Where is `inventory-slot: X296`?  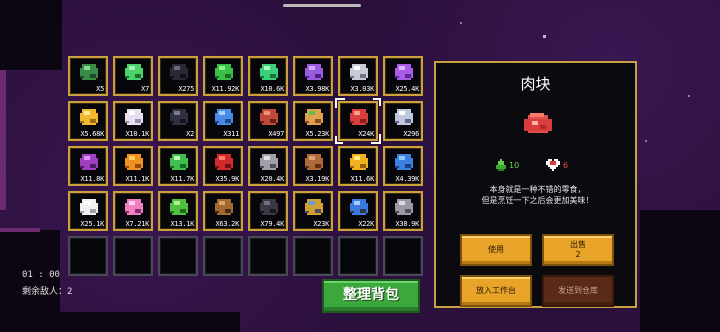
inventory-slot: X296 is located at coordinates (403, 121).